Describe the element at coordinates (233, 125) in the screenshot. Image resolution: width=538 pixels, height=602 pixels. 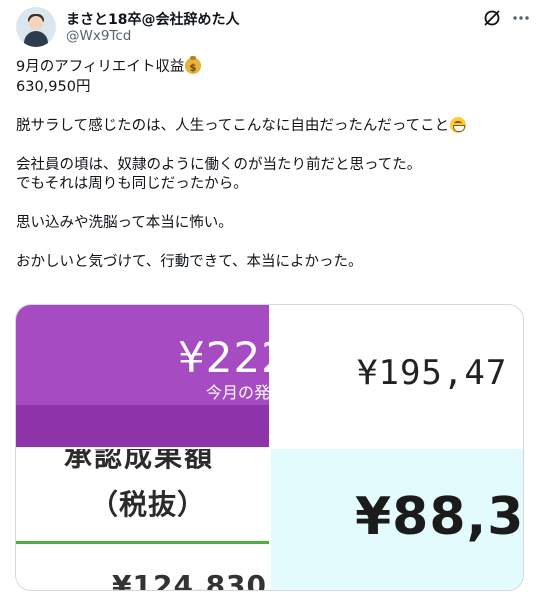
I see `tweet-line-text: 脱サラして感じたのは、人生ってこんなに自由だったんだってこと` at that location.